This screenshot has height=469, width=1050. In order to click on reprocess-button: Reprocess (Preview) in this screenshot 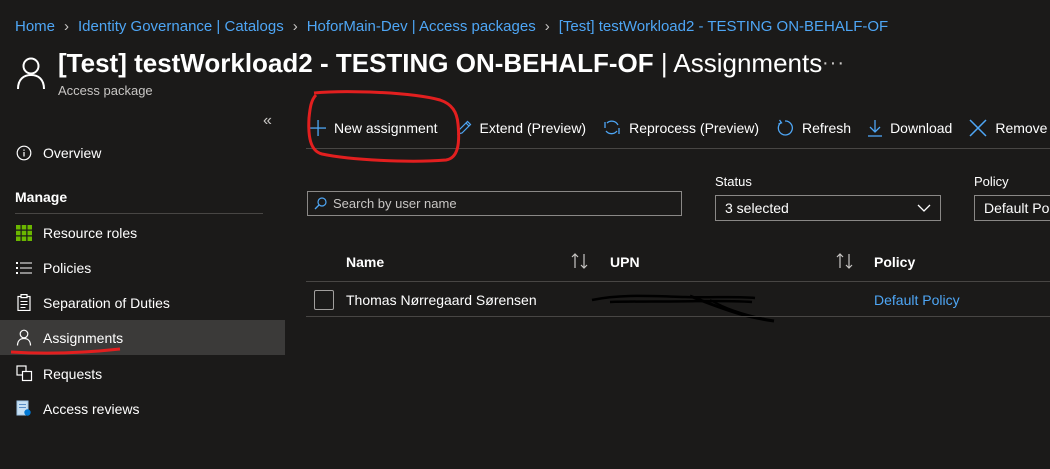, I will do `click(681, 128)`.